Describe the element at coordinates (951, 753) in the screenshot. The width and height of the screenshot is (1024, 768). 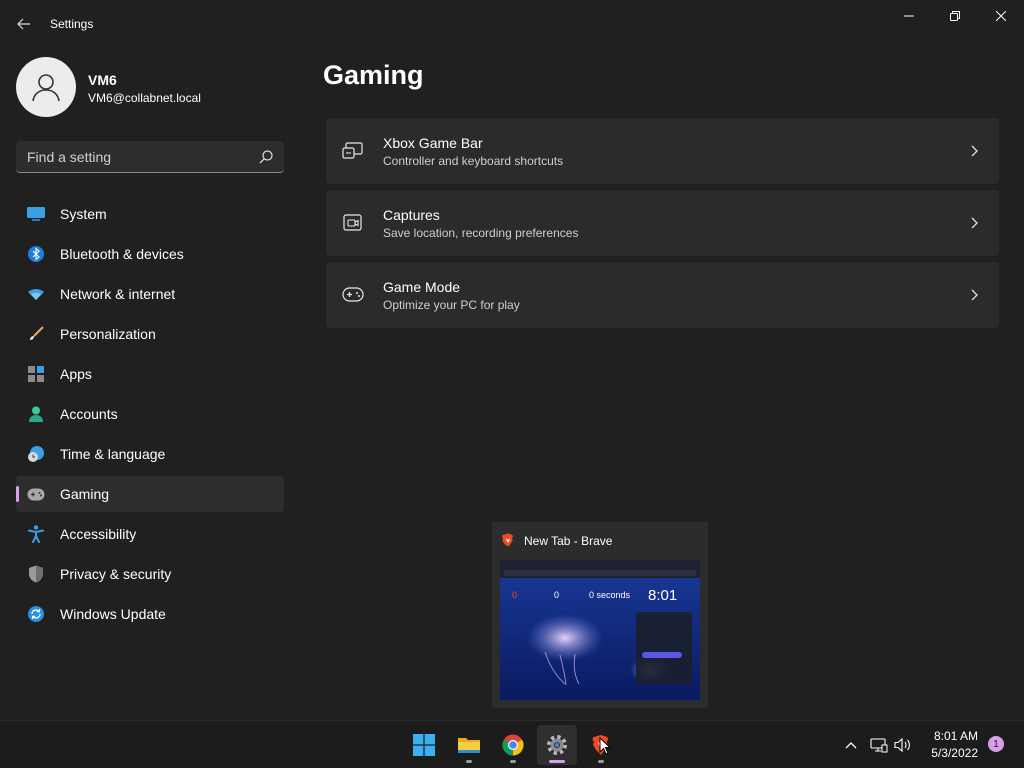
I see `clock-date: 5/3/2022` at that location.